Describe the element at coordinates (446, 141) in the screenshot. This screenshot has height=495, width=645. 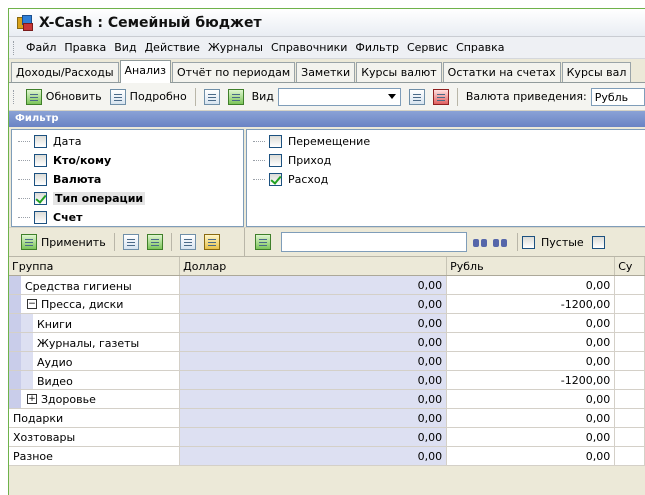
I see `filter-value-transfer: Перемещение` at that location.